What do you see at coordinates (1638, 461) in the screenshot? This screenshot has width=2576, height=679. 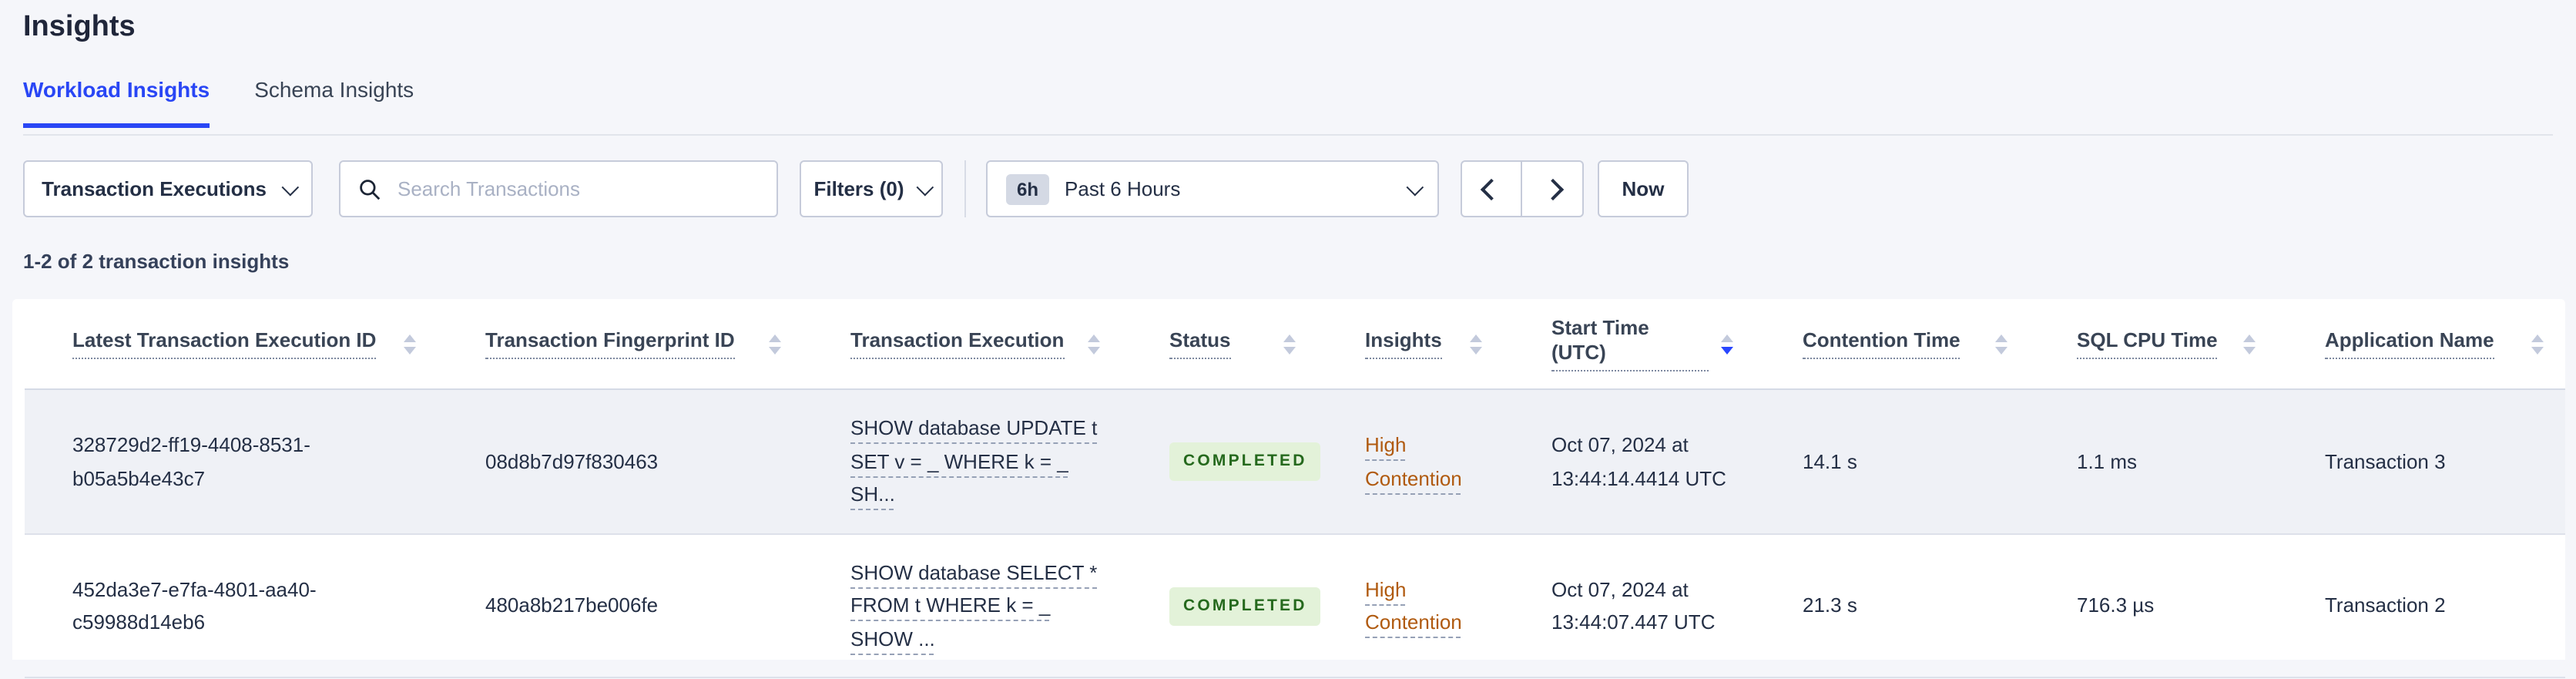 I see `cell-start-time: Oct 07, 2024 at 13:44:14.4414 UTC` at bounding box center [1638, 461].